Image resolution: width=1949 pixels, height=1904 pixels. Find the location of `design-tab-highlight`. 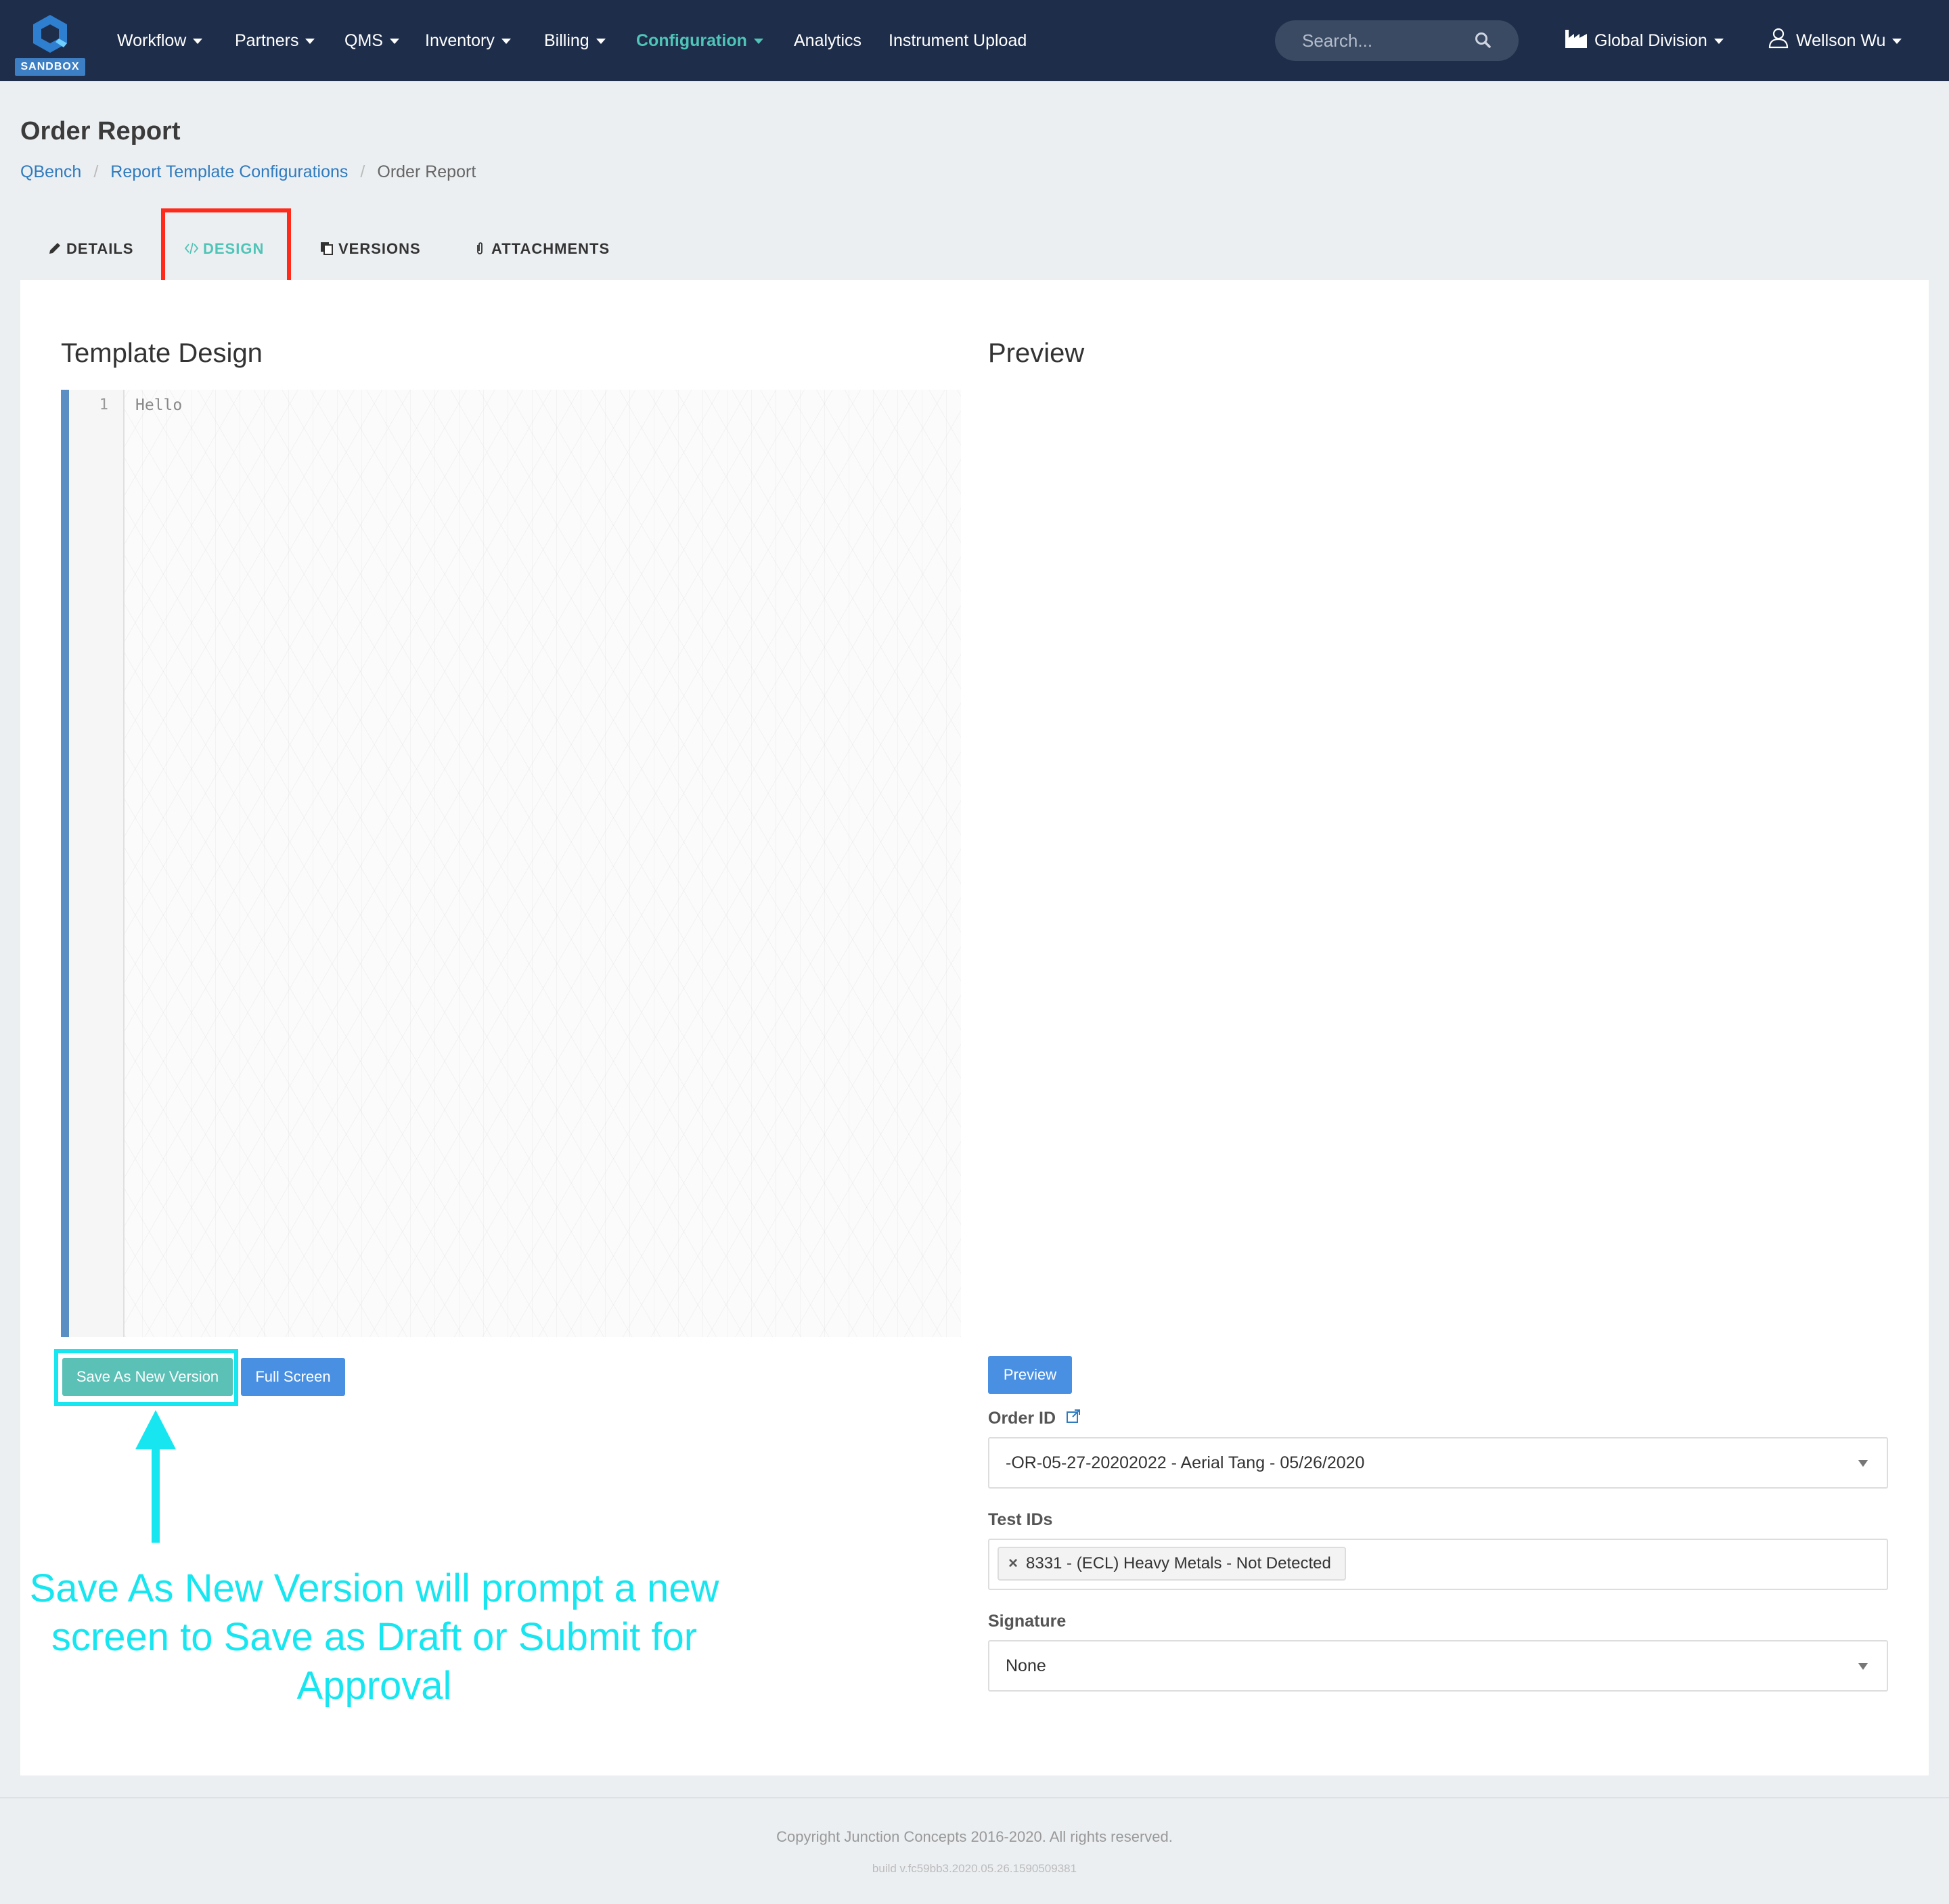

design-tab-highlight is located at coordinates (226, 246).